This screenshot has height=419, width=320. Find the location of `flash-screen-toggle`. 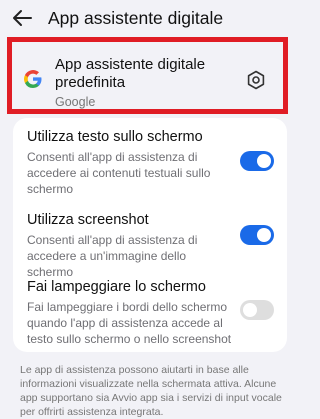

flash-screen-toggle is located at coordinates (257, 310).